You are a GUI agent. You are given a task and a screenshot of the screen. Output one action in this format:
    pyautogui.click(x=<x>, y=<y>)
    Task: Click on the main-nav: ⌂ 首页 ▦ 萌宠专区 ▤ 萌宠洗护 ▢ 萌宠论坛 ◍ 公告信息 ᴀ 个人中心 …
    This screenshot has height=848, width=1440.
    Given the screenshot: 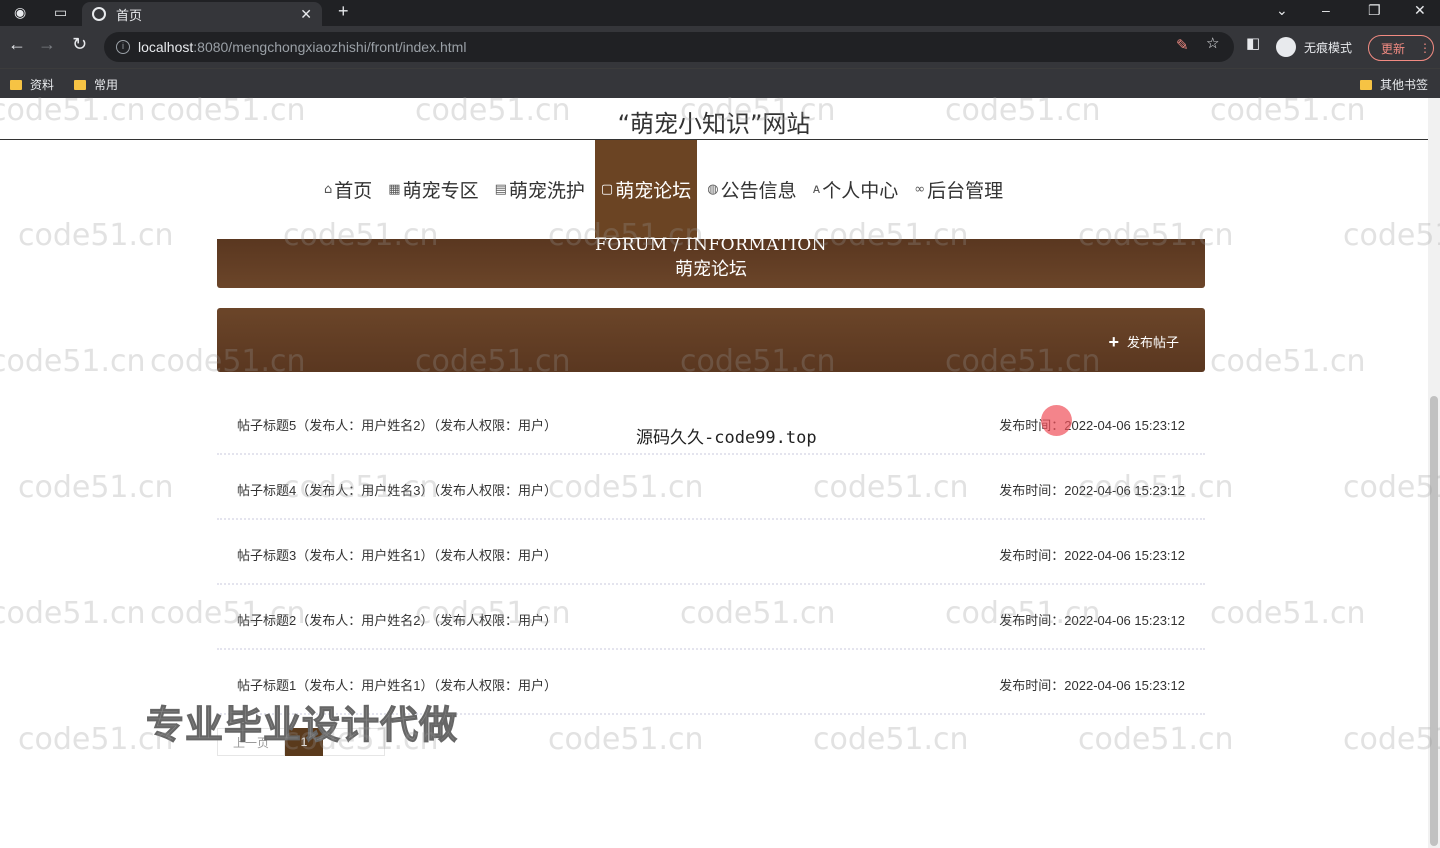 What is the action you would take?
    pyautogui.click(x=665, y=189)
    